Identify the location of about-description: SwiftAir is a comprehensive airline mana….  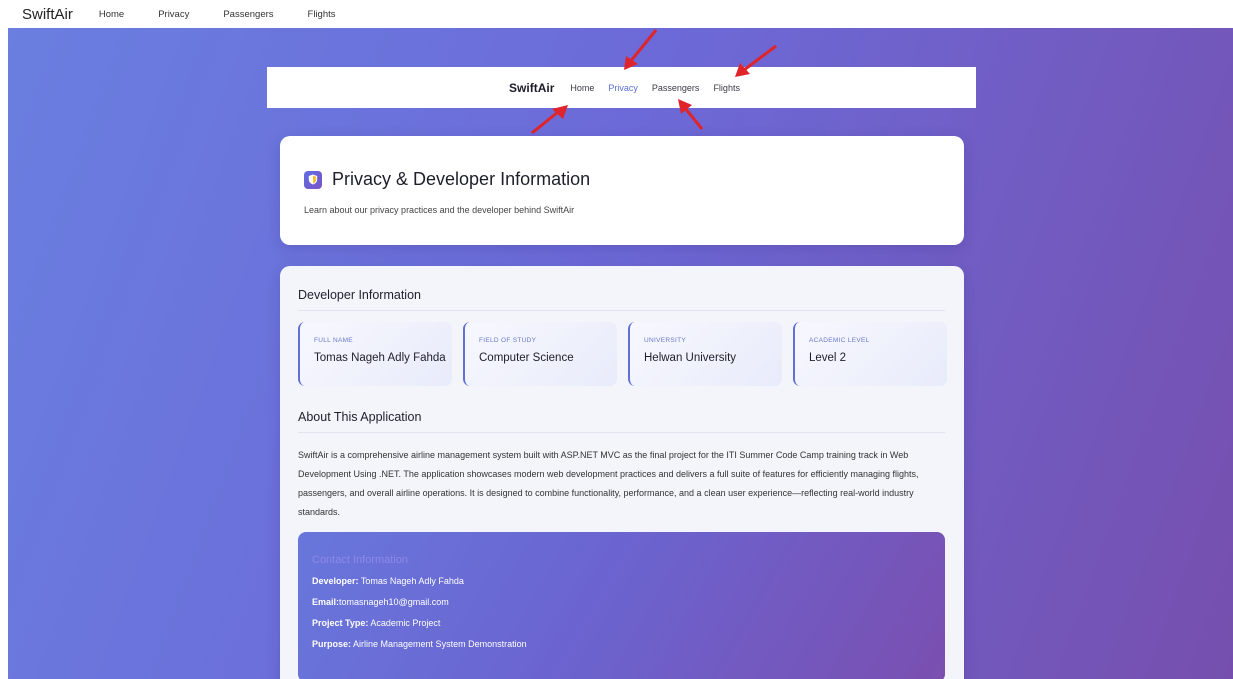
(608, 483).